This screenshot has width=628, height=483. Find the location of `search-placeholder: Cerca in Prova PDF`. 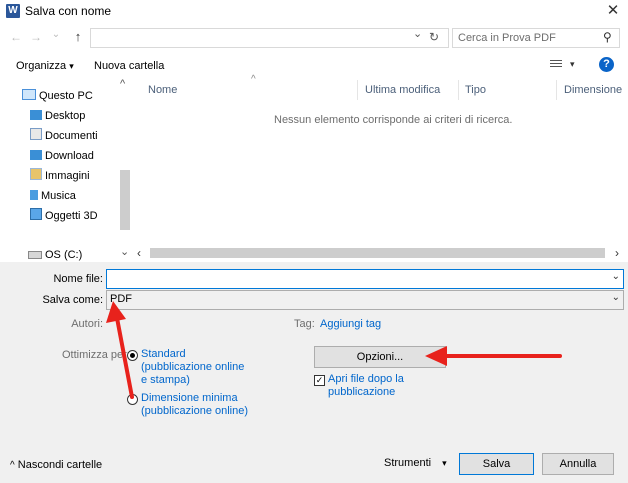

search-placeholder: Cerca in Prova PDF is located at coordinates (507, 38).